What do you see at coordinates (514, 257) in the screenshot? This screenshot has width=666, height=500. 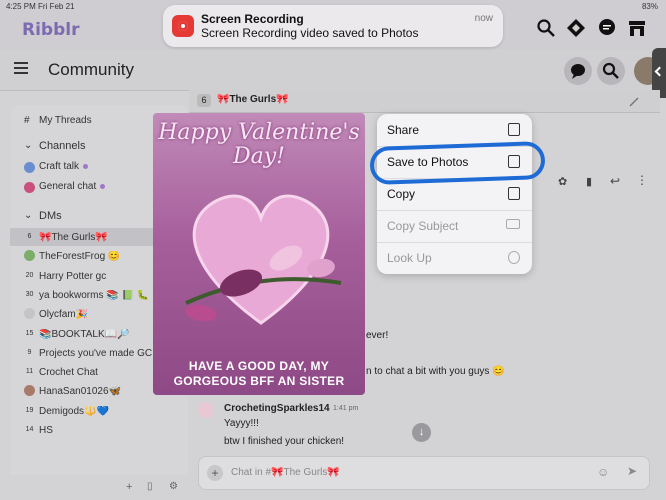 I see `lookup-icon` at bounding box center [514, 257].